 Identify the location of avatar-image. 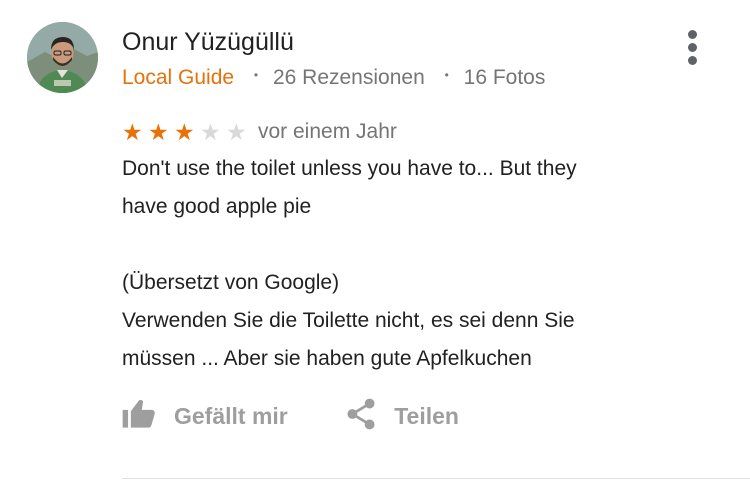
(62, 57).